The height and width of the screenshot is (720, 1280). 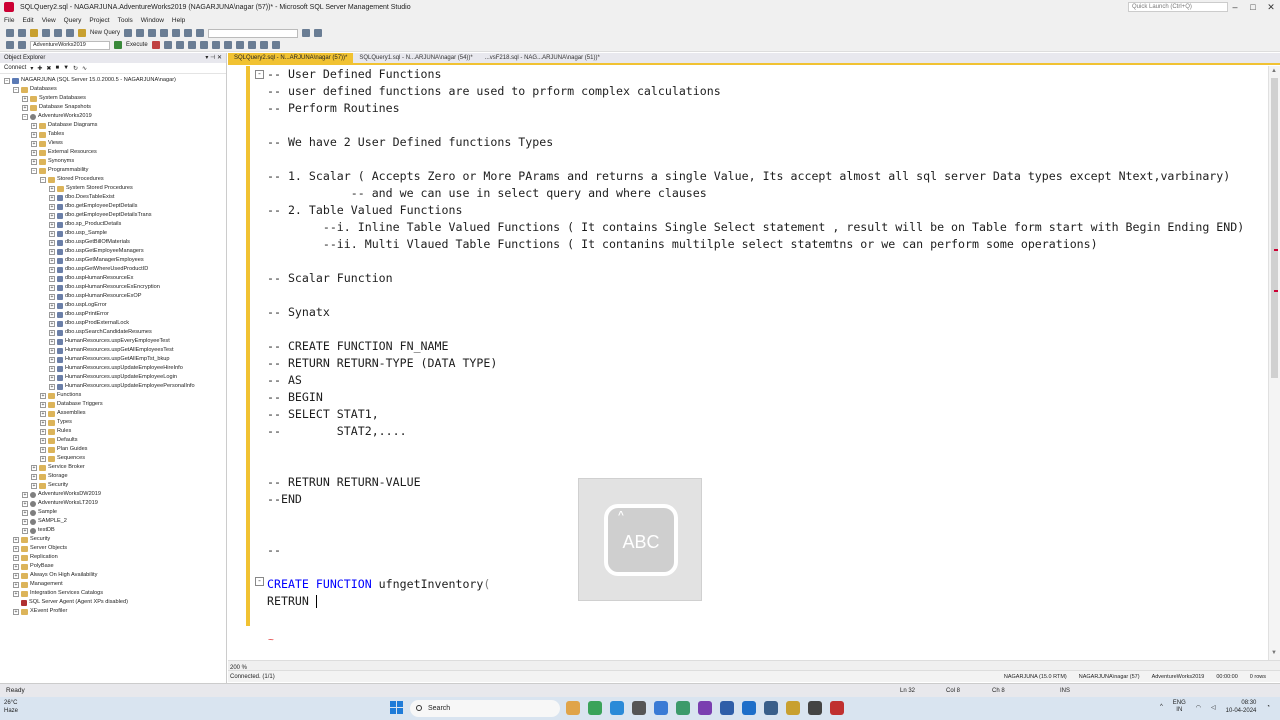 What do you see at coordinates (75, 68) in the screenshot?
I see `refresh-icon: ↻` at bounding box center [75, 68].